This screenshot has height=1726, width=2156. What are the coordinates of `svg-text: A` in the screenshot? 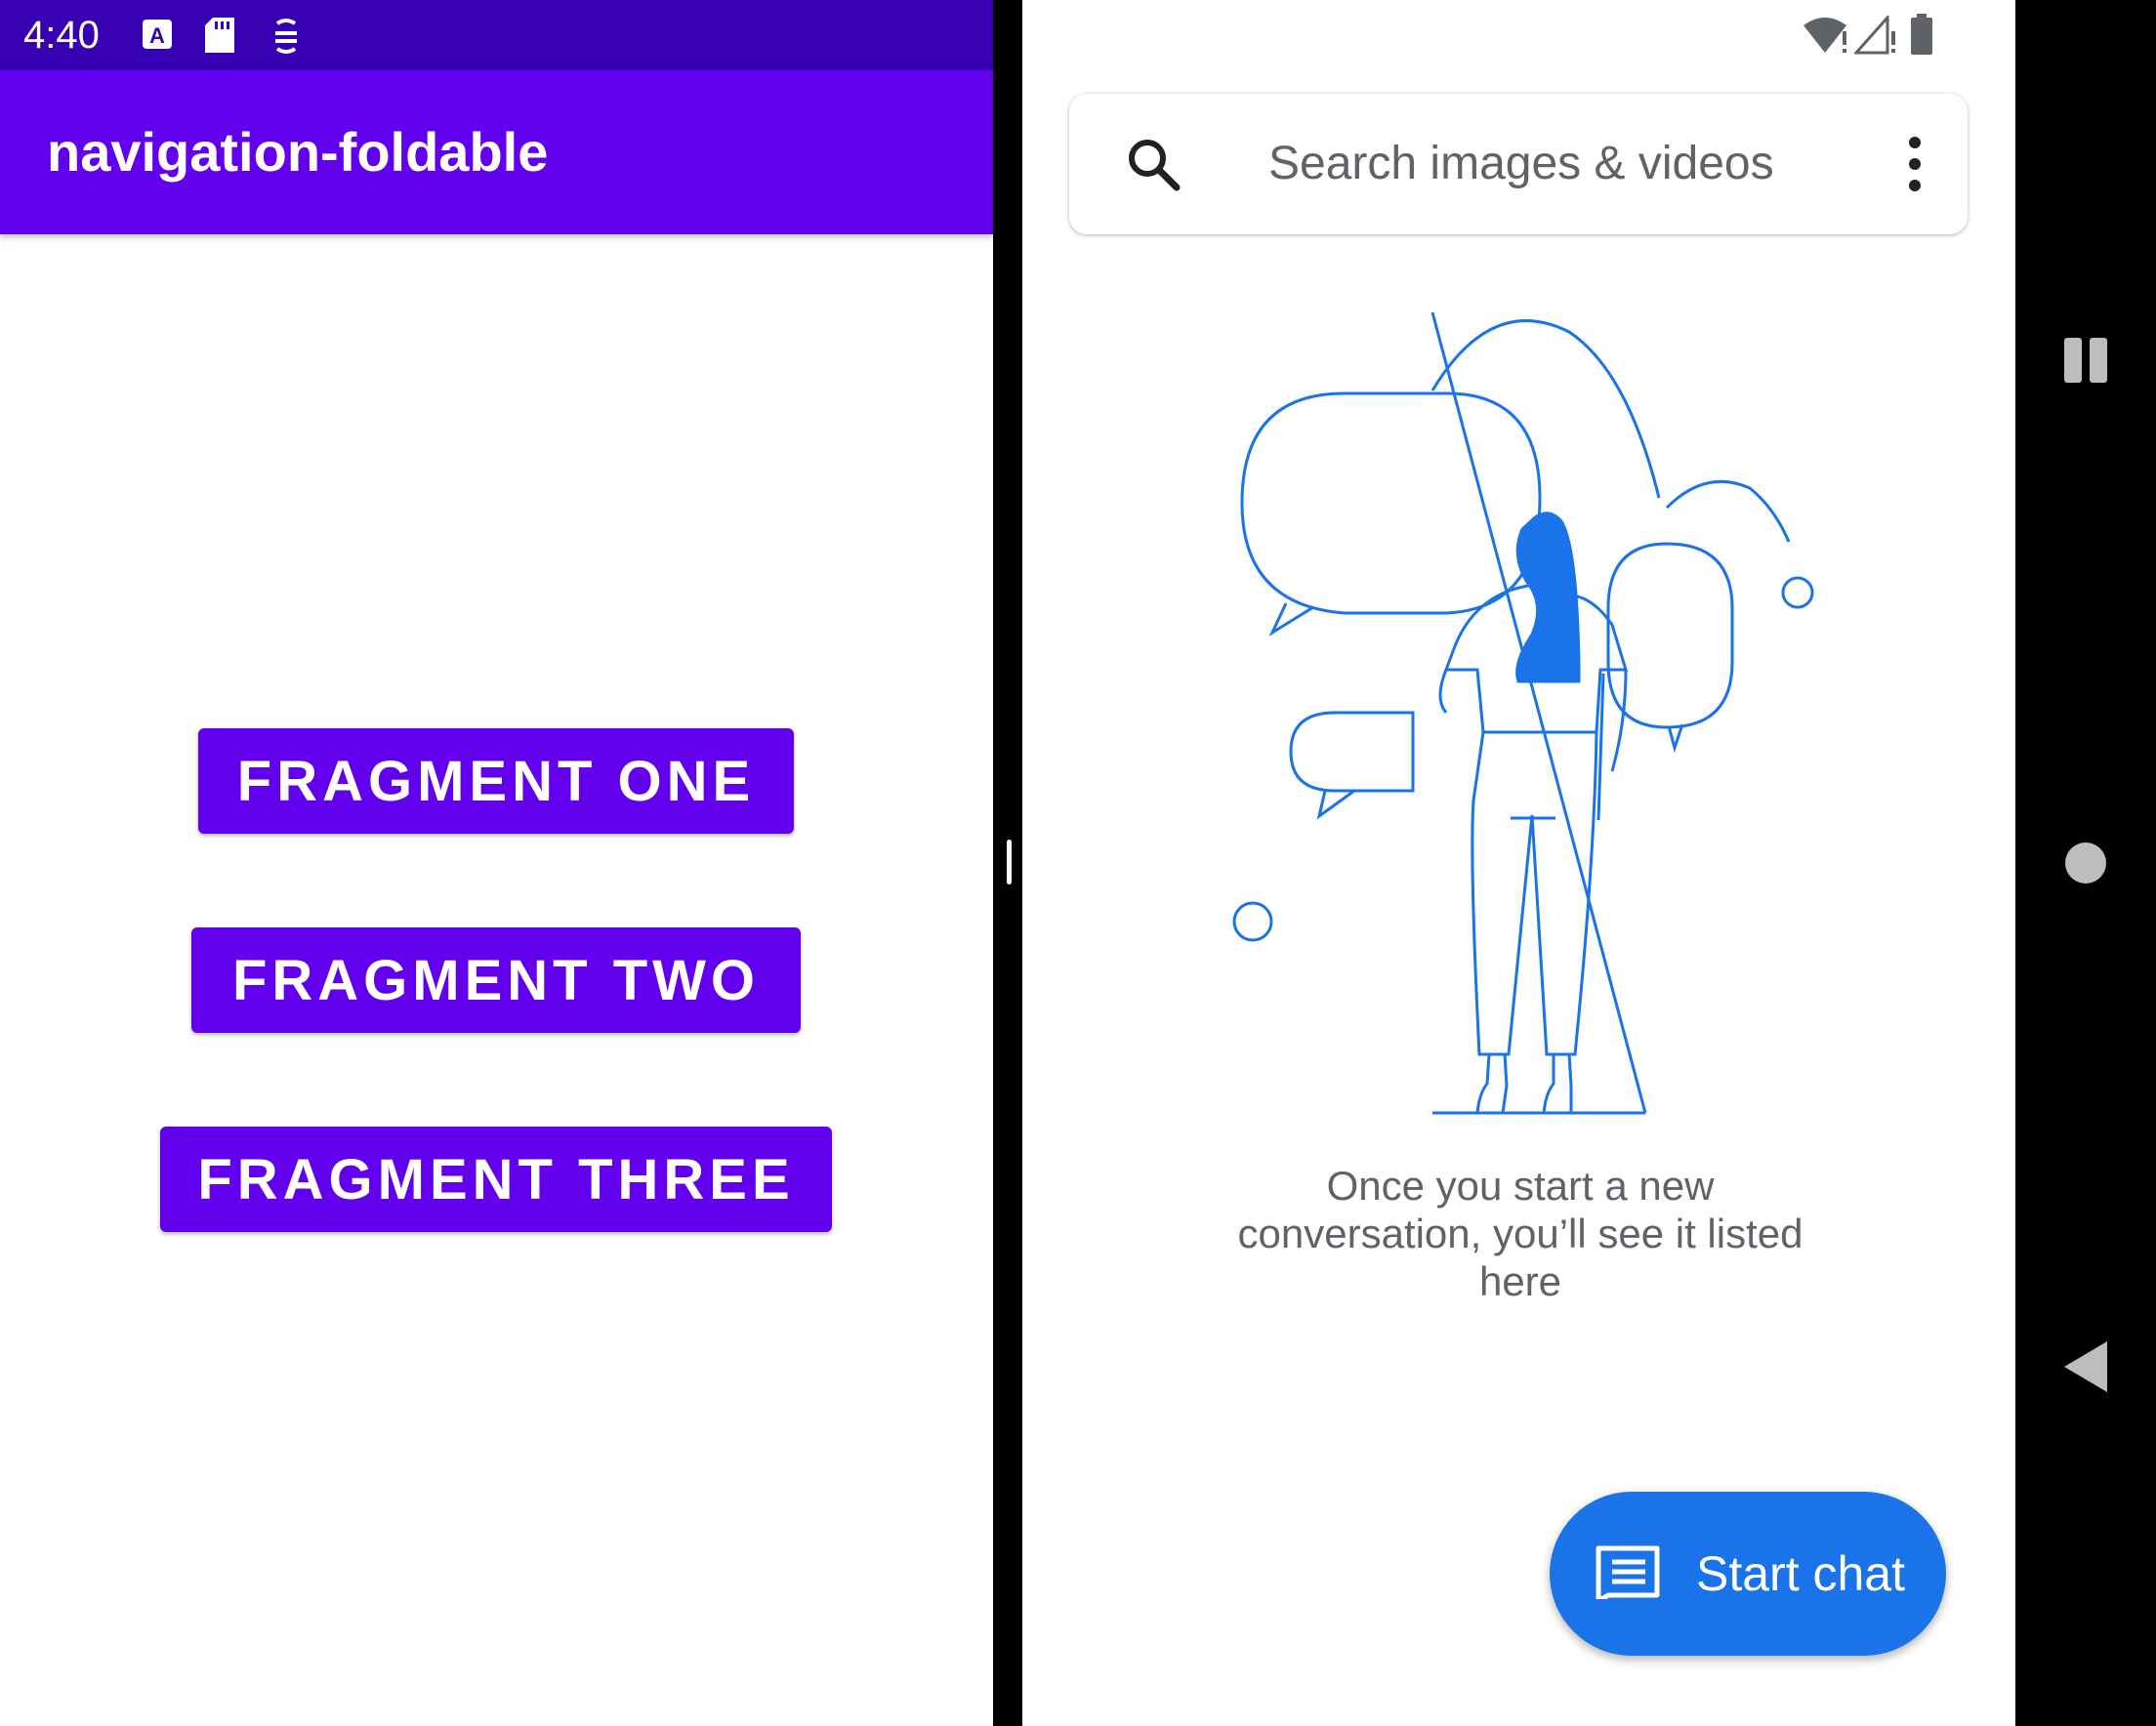 It's located at (157, 35).